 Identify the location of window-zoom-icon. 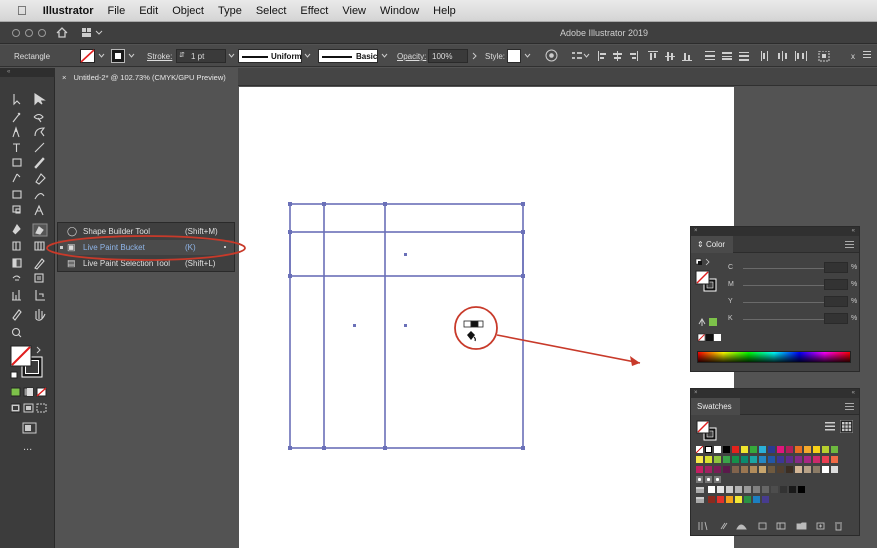
(42, 33).